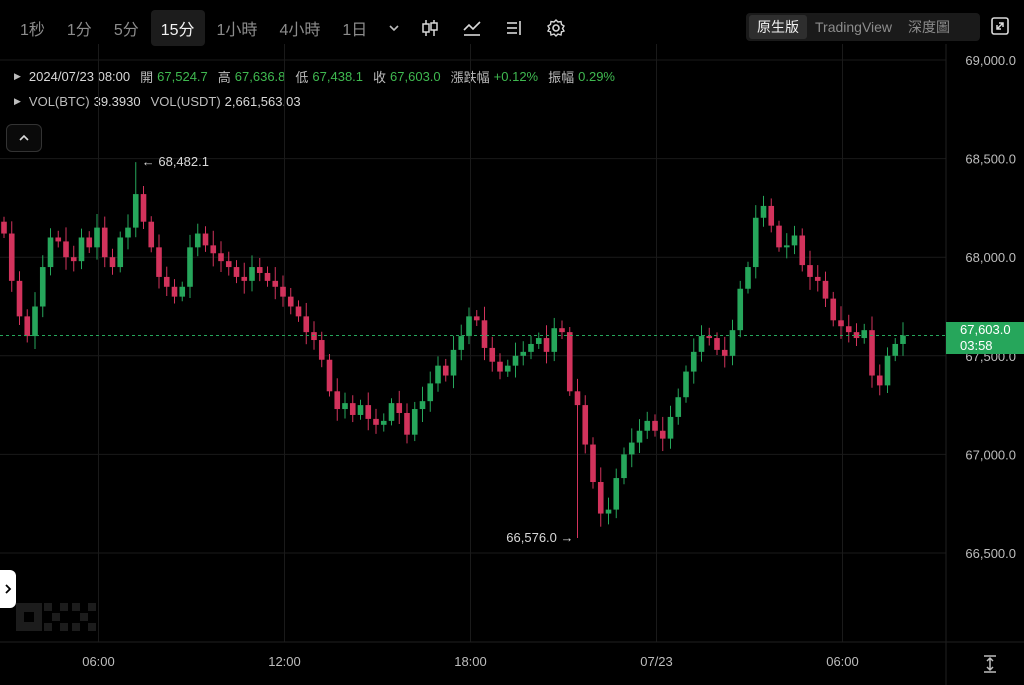 This screenshot has height=685, width=1024. I want to click on change-label: 漲跌幅, so click(470, 77).